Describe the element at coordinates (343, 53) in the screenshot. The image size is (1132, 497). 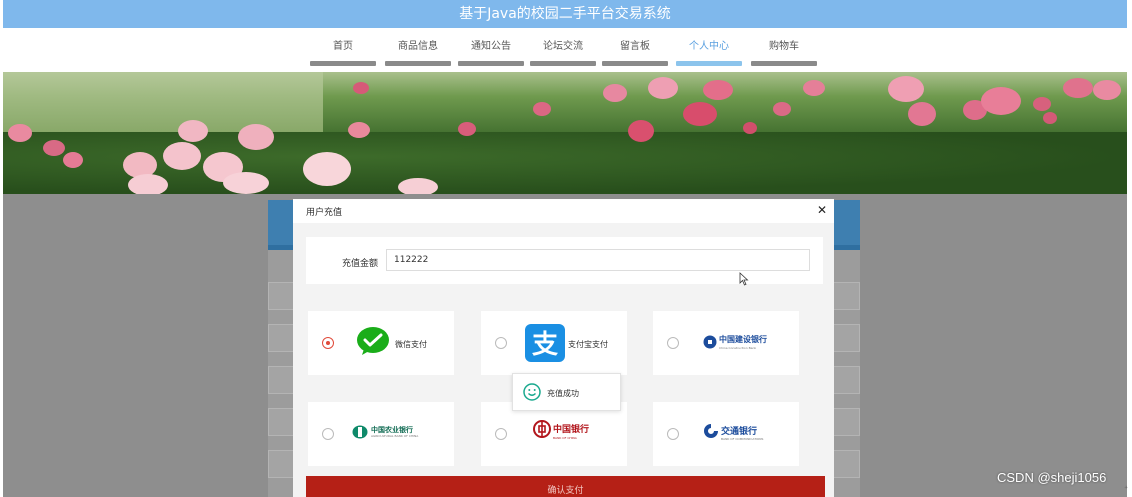
I see `nav-item-home: 首页` at that location.